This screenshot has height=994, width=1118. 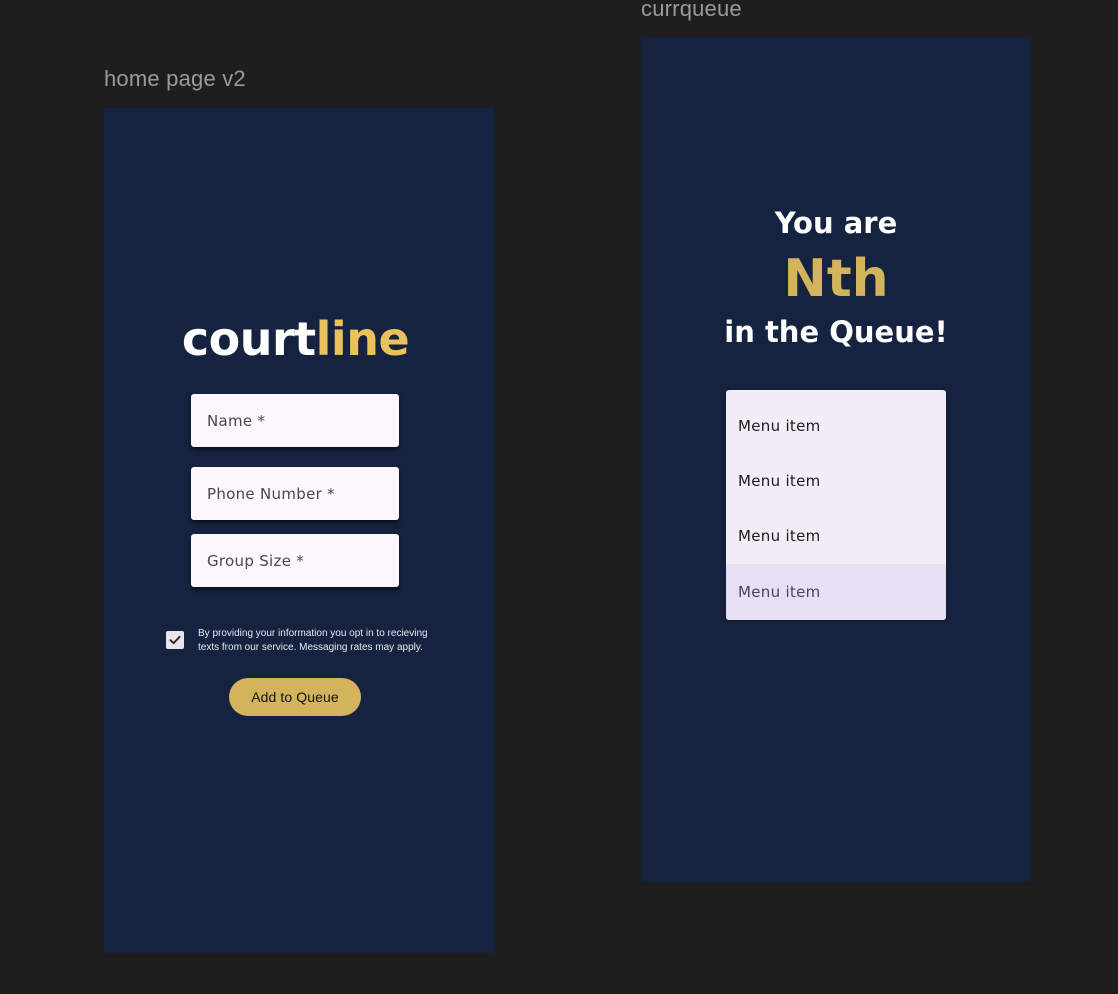 What do you see at coordinates (175, 79) in the screenshot?
I see `frame-label-home: home page v2` at bounding box center [175, 79].